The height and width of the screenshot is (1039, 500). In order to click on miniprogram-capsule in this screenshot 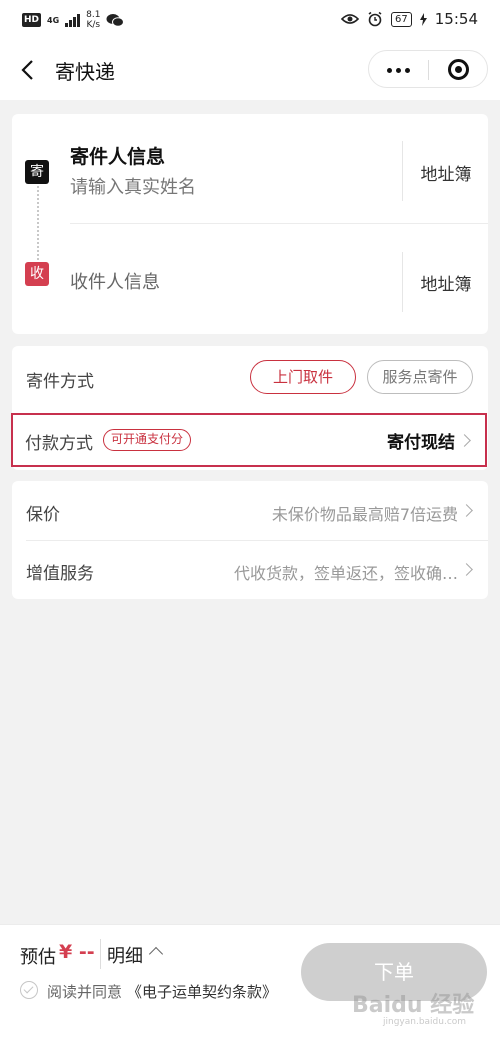, I will do `click(428, 69)`.